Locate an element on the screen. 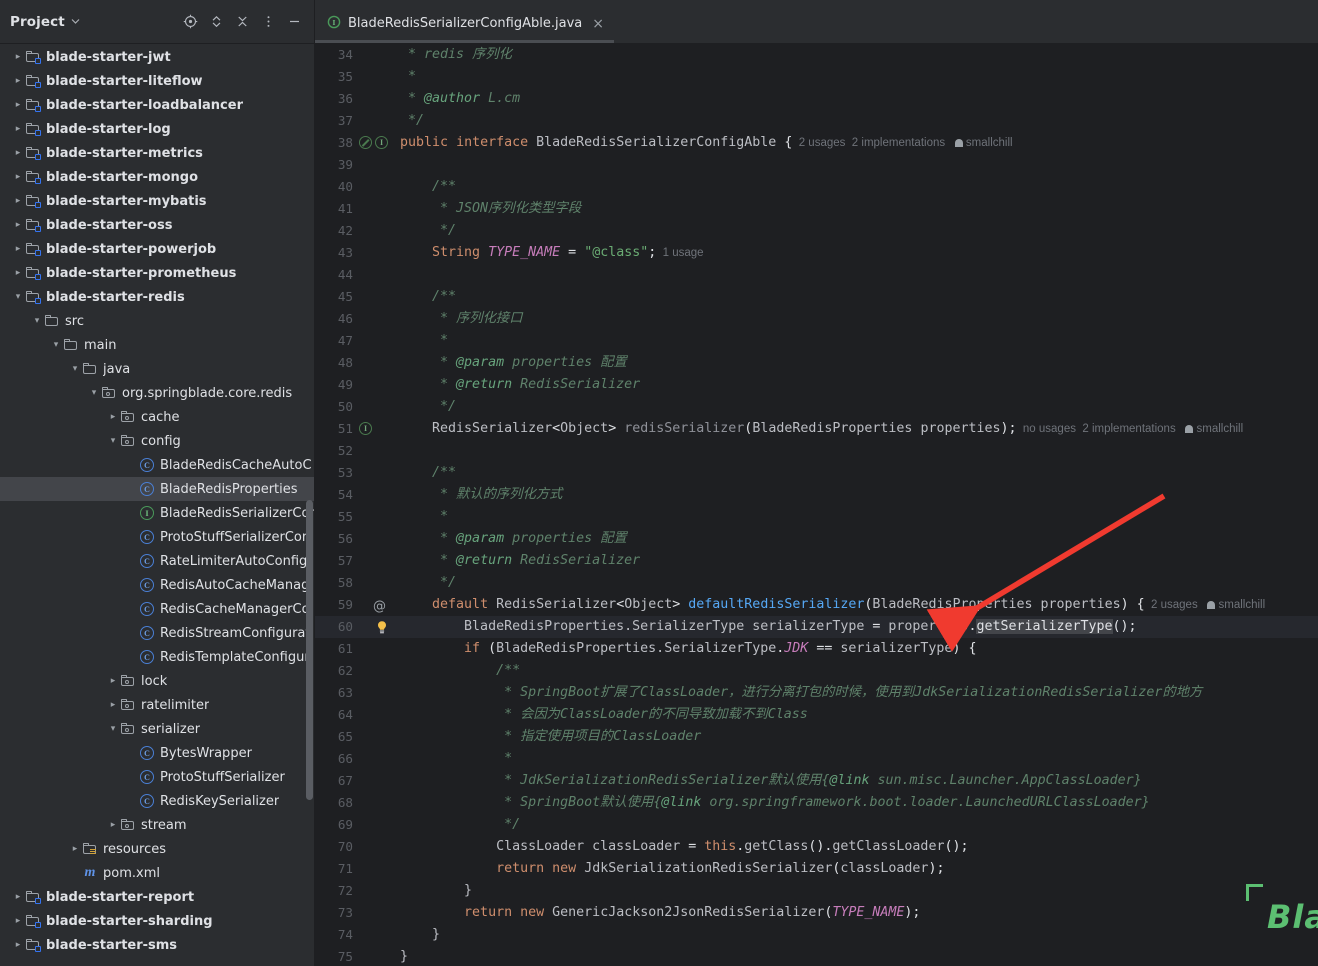 The image size is (1318, 966). tree-item: ▸CRedisStreamConfigurat is located at coordinates (157, 633).